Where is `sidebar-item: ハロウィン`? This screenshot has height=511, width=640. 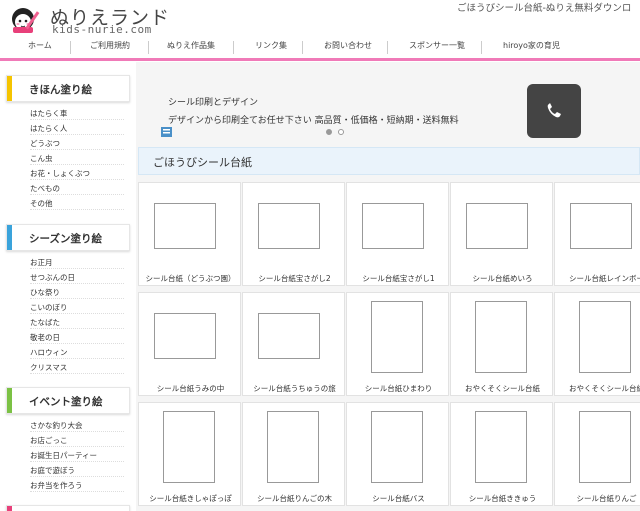 sidebar-item: ハロウィン is located at coordinates (77, 352).